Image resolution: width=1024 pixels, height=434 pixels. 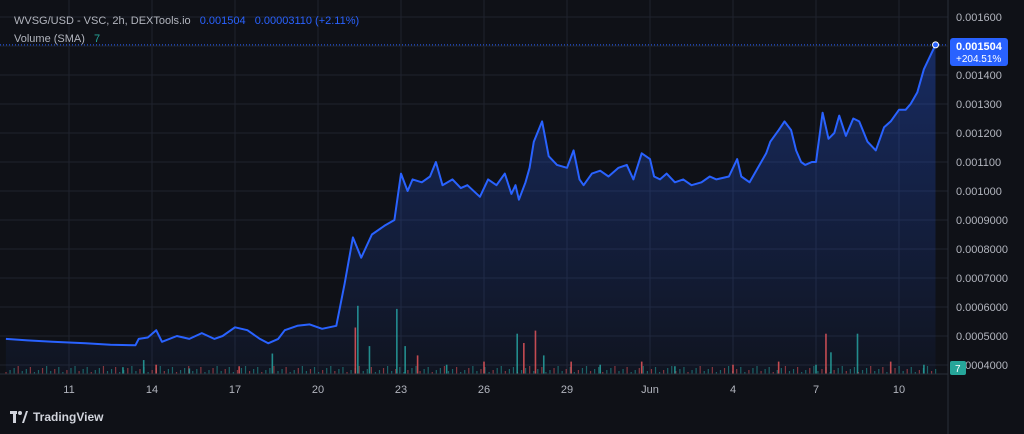 What do you see at coordinates (899, 390) in the screenshot?
I see `time-tick-label: 10` at bounding box center [899, 390].